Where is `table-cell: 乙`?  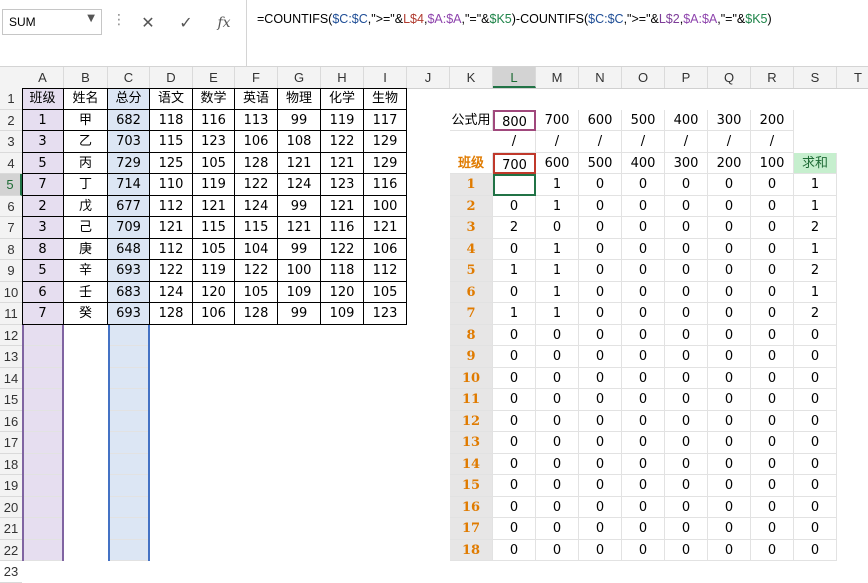 table-cell: 乙 is located at coordinates (86, 142).